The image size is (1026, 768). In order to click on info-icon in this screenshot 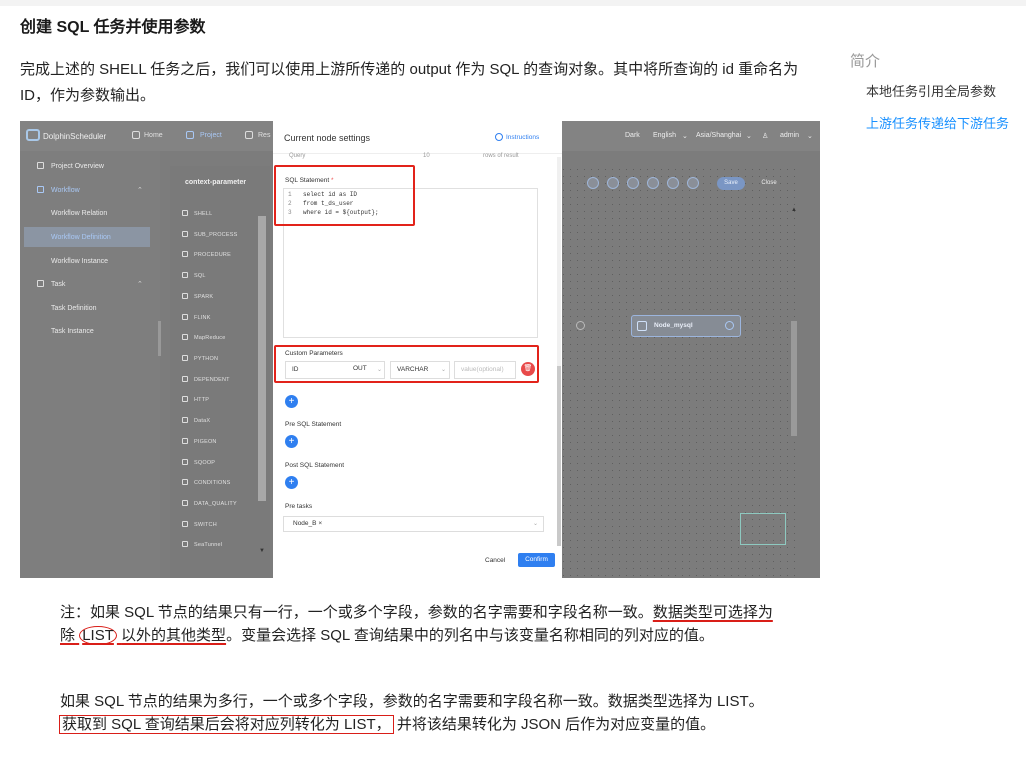, I will do `click(693, 183)`.